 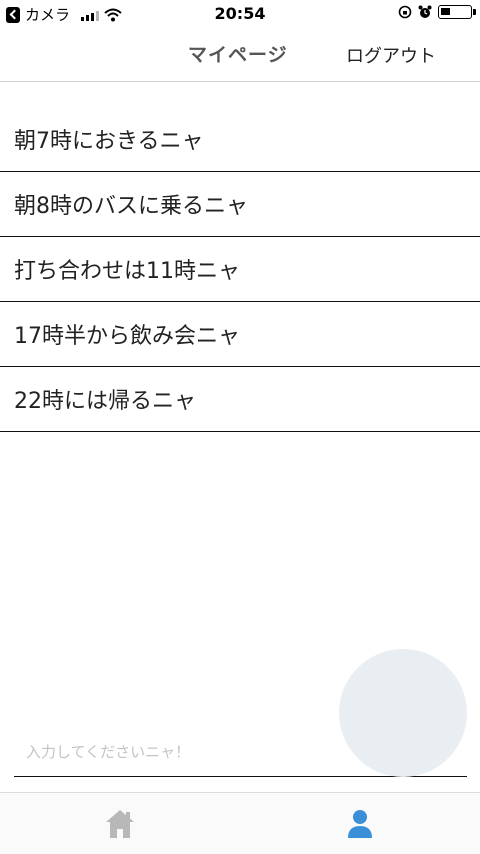 What do you see at coordinates (240, 14) in the screenshot?
I see `status-bar: カメラ 20:54` at bounding box center [240, 14].